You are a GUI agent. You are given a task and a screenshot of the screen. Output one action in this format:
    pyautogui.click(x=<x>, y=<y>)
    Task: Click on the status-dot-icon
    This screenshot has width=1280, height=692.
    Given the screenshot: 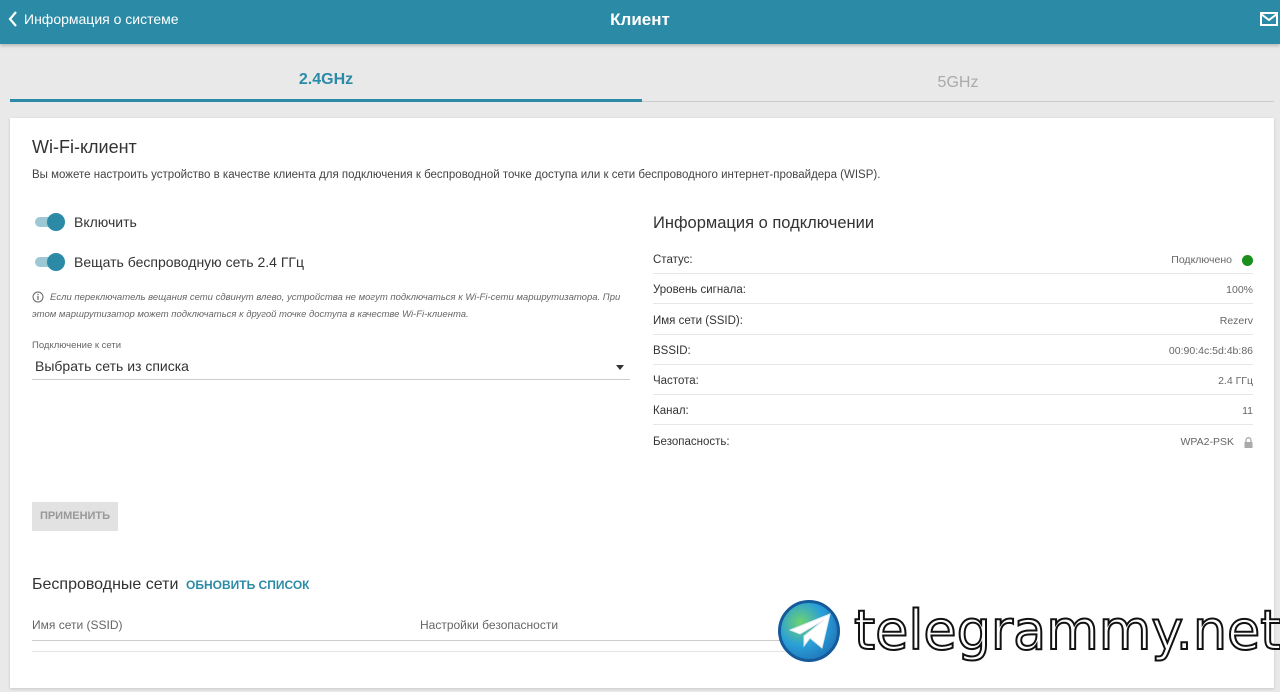 What is the action you would take?
    pyautogui.click(x=1247, y=260)
    